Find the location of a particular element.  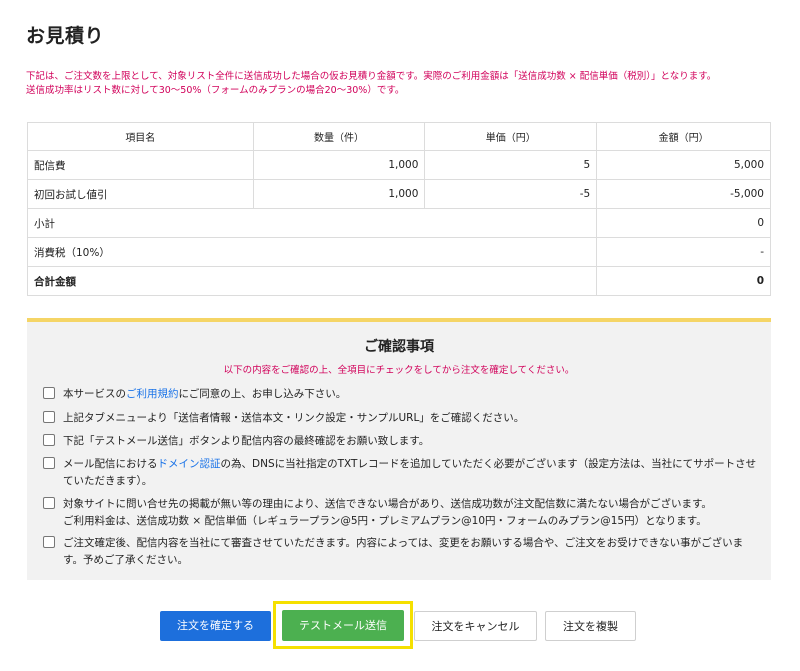

header-item-name: 項目名 is located at coordinates (140, 136).